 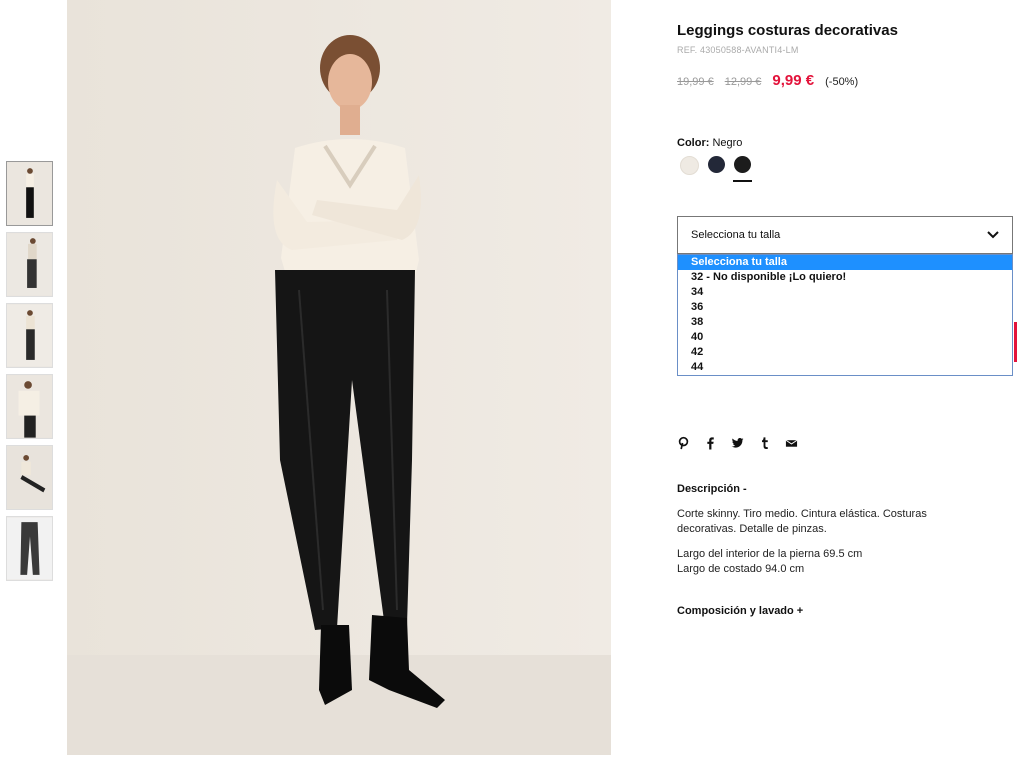 What do you see at coordinates (845, 307) in the screenshot?
I see `size-option-36: 36` at bounding box center [845, 307].